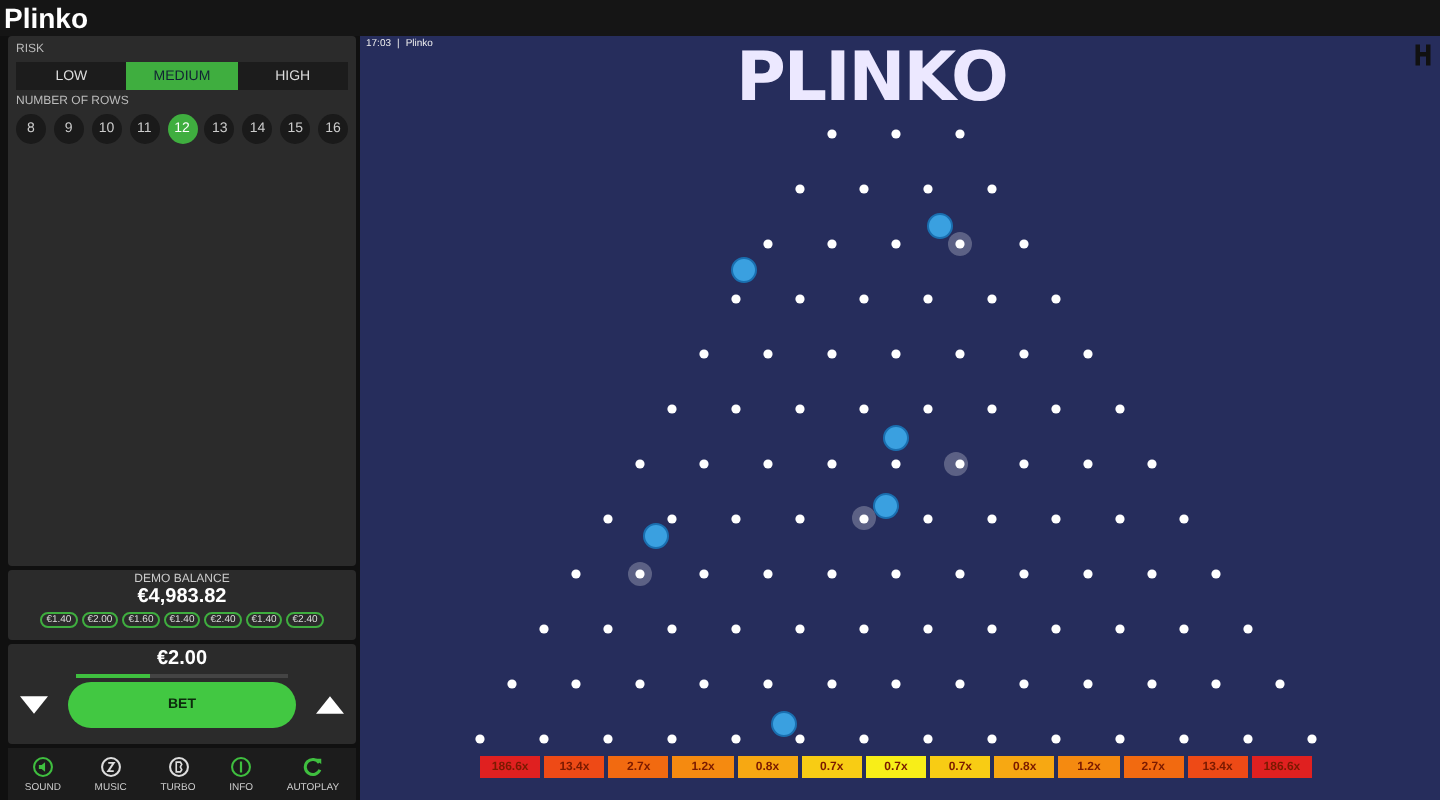  What do you see at coordinates (42, 766) in the screenshot?
I see `speaker-icon` at bounding box center [42, 766].